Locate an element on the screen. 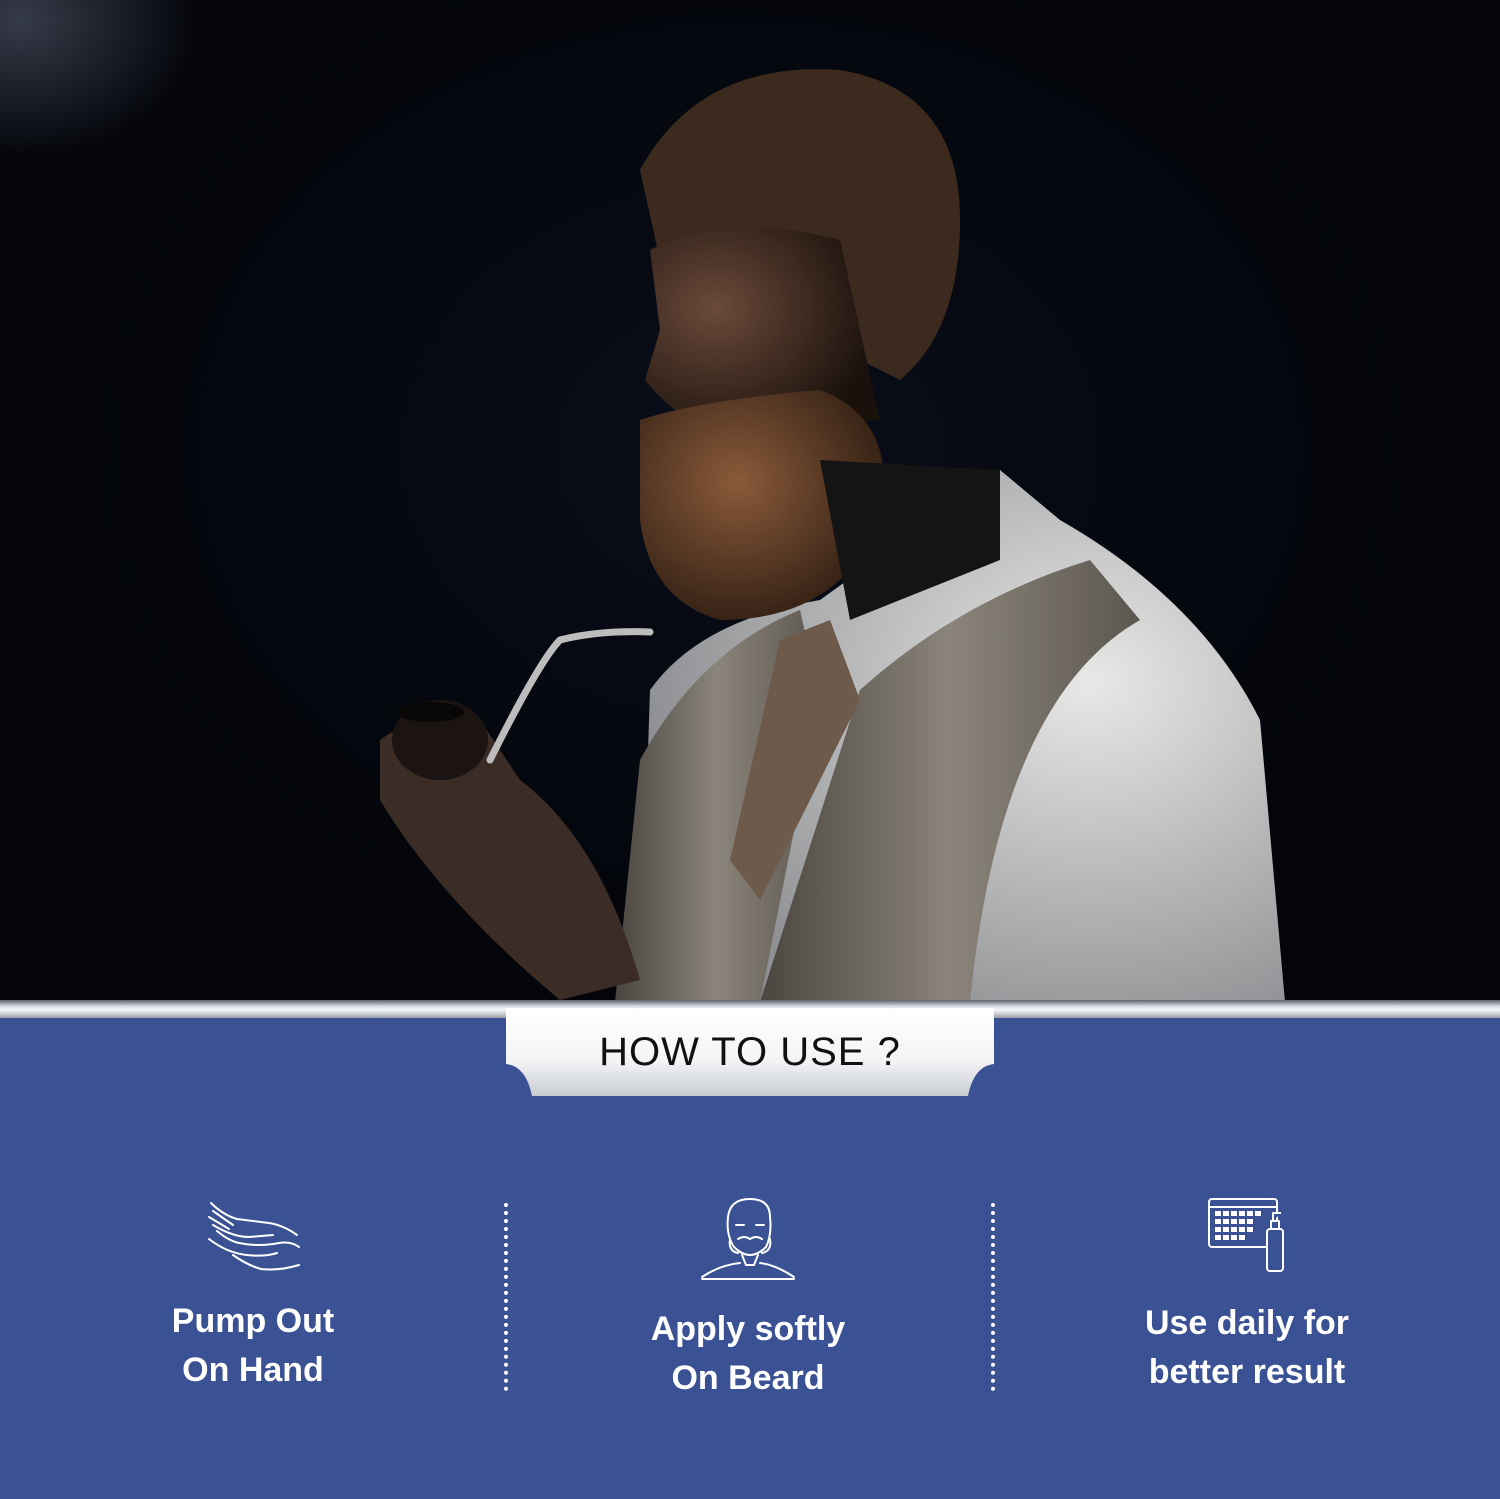 The image size is (1500, 1499). step-pump-out: Pump Out On Hand is located at coordinates (253, 1295).